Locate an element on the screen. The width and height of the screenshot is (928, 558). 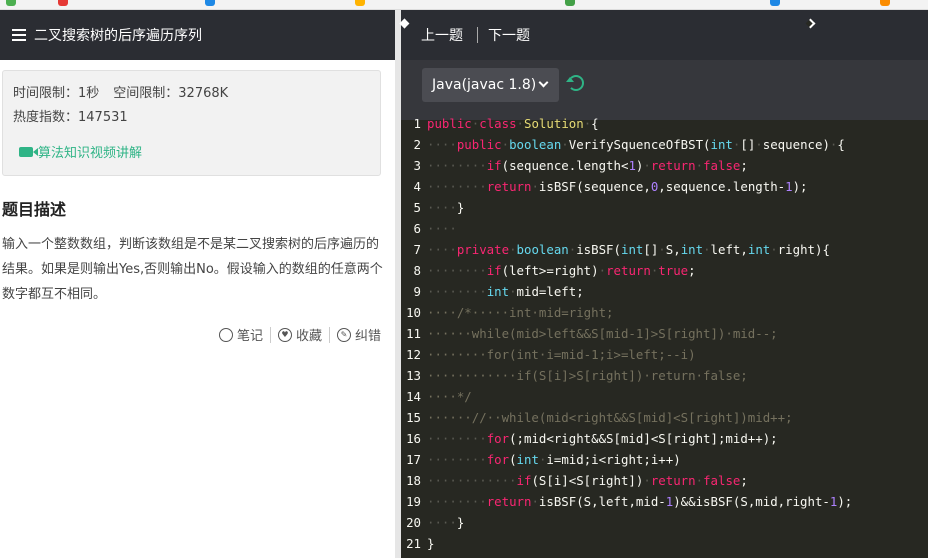
line-number: 14 is located at coordinates (413, 396).